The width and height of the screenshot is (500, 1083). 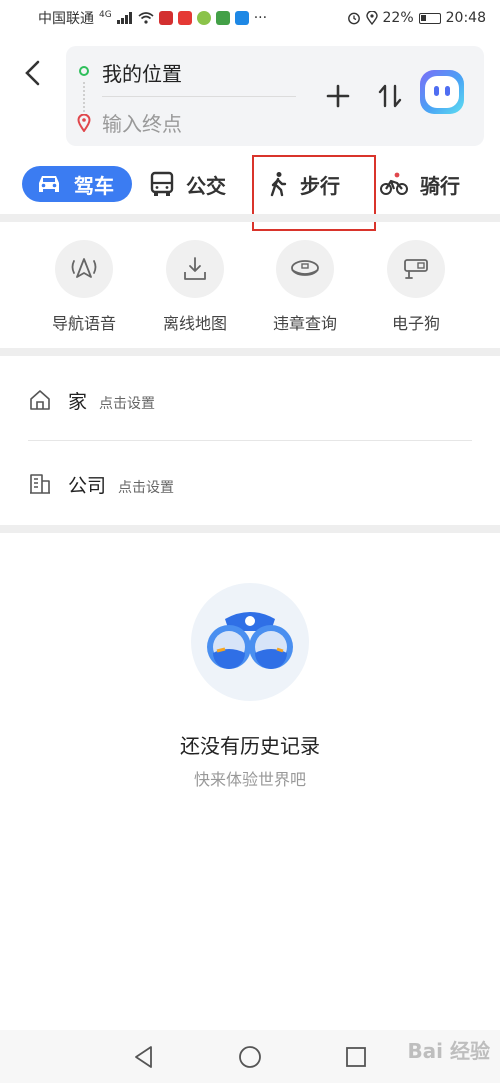 I want to click on status-bar: 中国联通 4G ··· 22% 20:48, so click(x=250, y=18).